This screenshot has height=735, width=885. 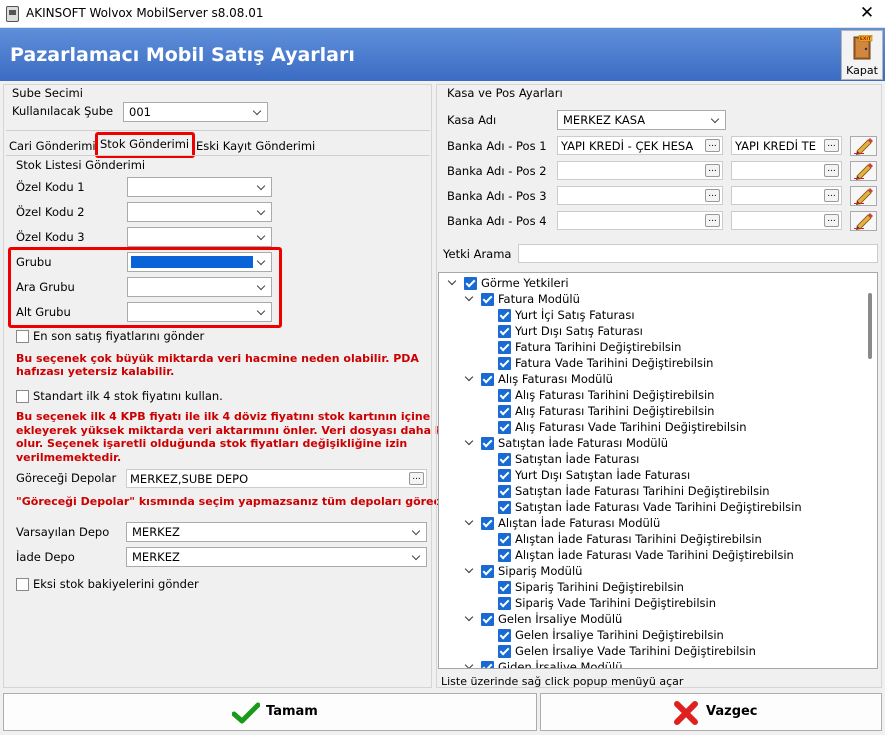 What do you see at coordinates (654, 380) in the screenshot?
I see `tree-node: Alış Faturası Modülü` at bounding box center [654, 380].